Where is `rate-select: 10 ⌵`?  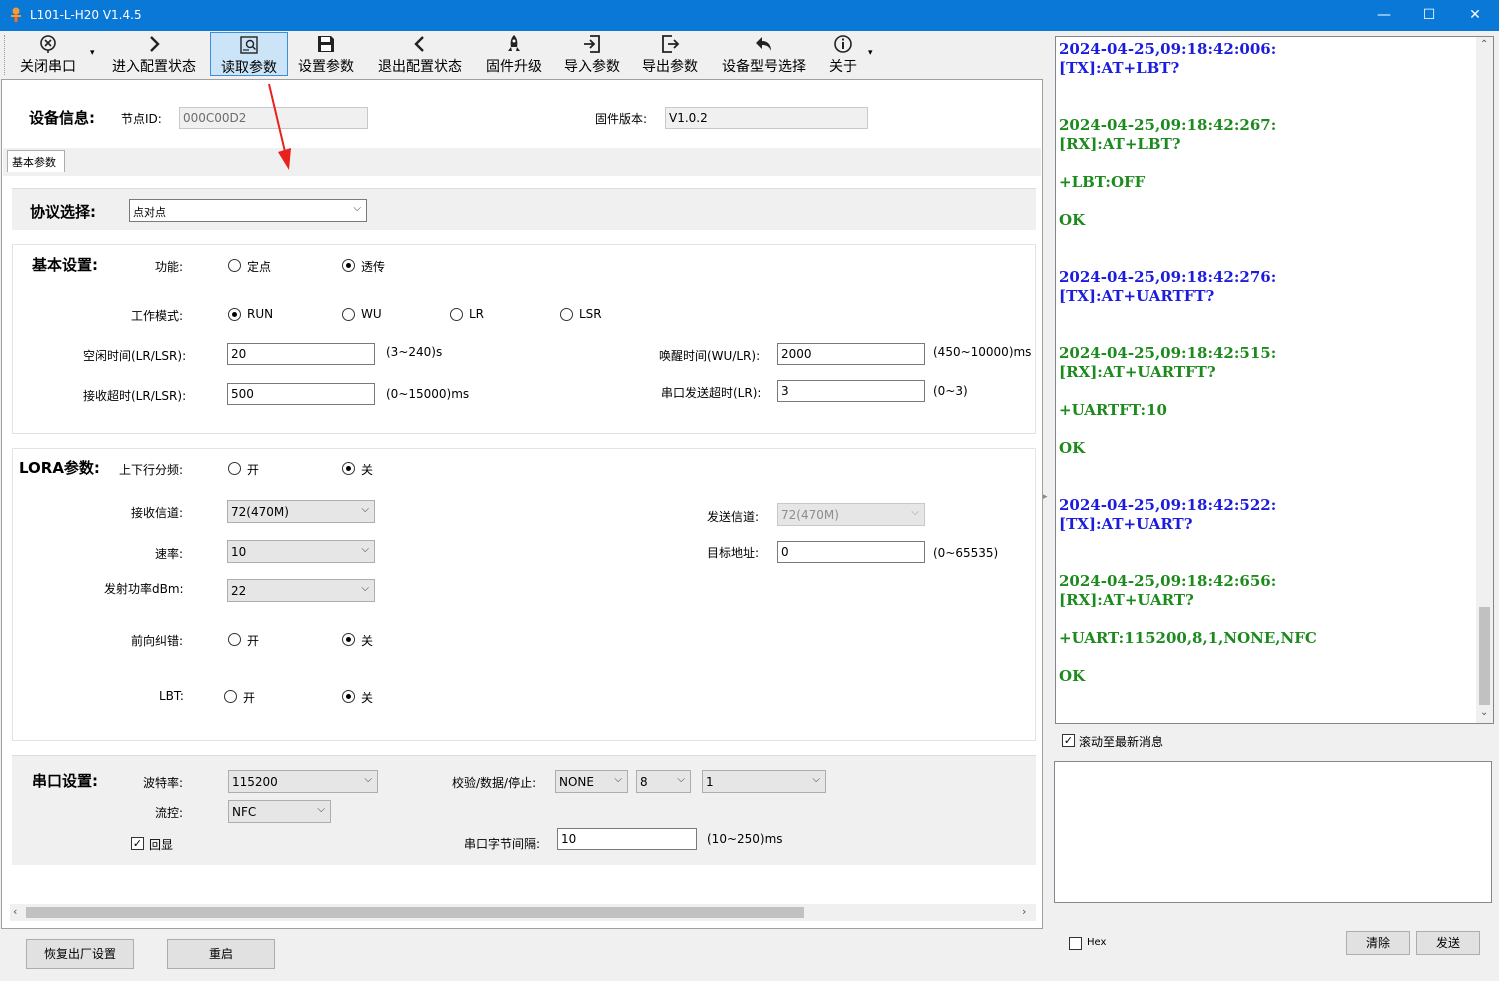
rate-select: 10 ⌵ is located at coordinates (301, 551).